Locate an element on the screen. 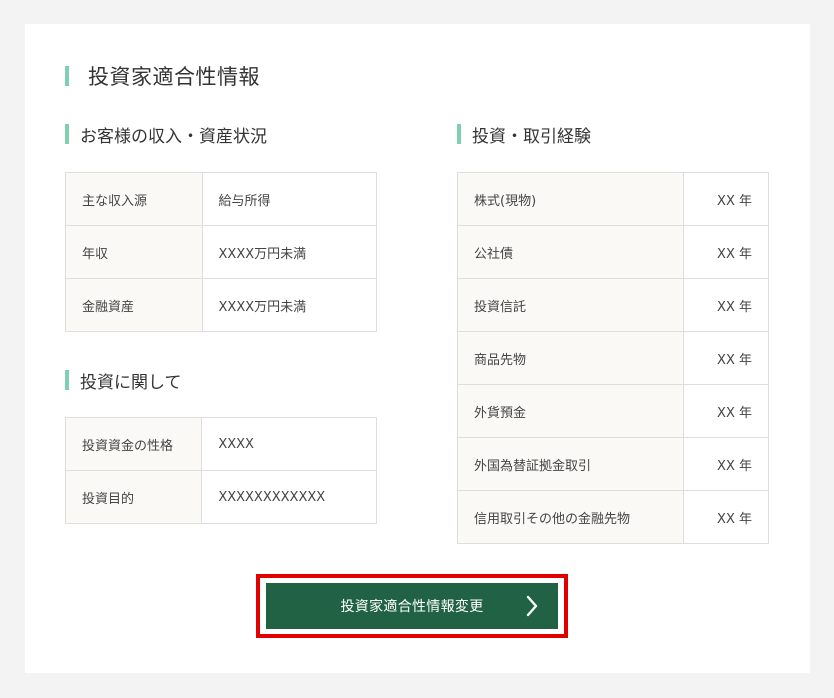 Image resolution: width=834 pixels, height=698 pixels. experience-label: 公社債 is located at coordinates (570, 252).